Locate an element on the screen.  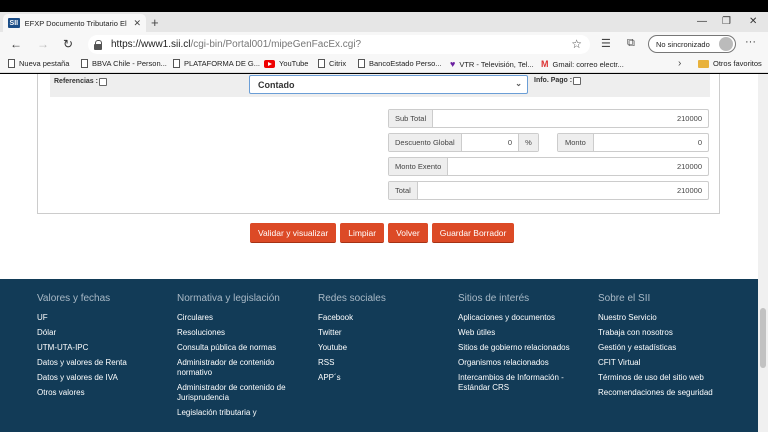
bookmark-nueva-pestana: Nueva pestaña is located at coordinates (38, 63).